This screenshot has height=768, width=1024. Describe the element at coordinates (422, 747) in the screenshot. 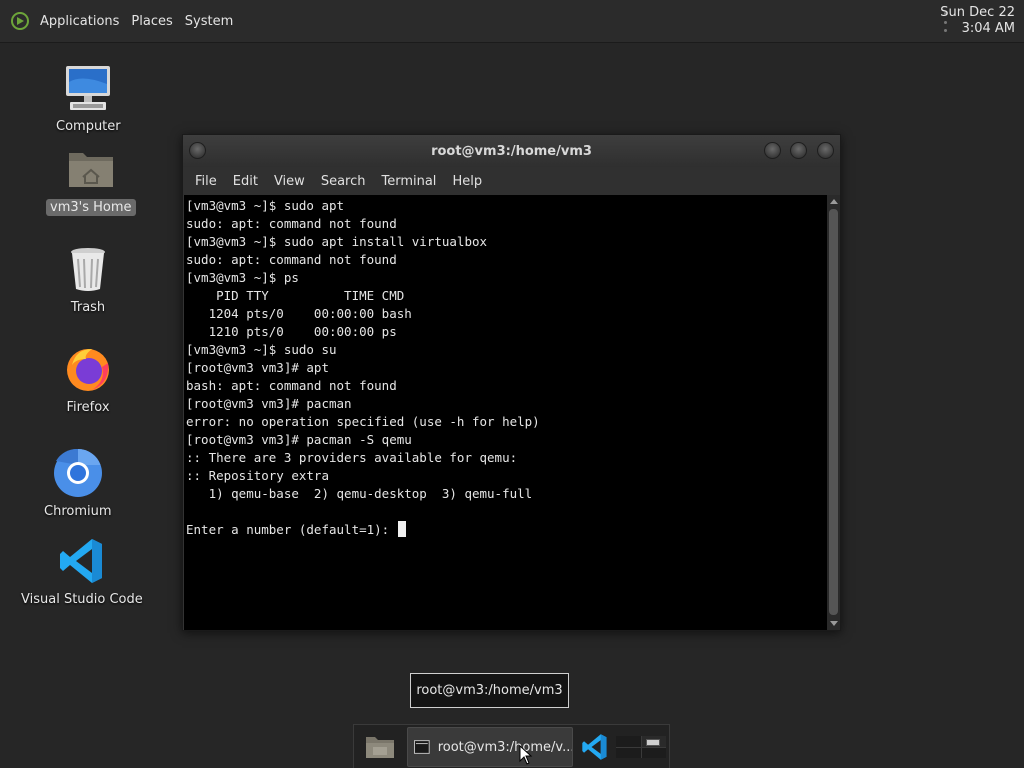

I see `terminal-icon` at that location.